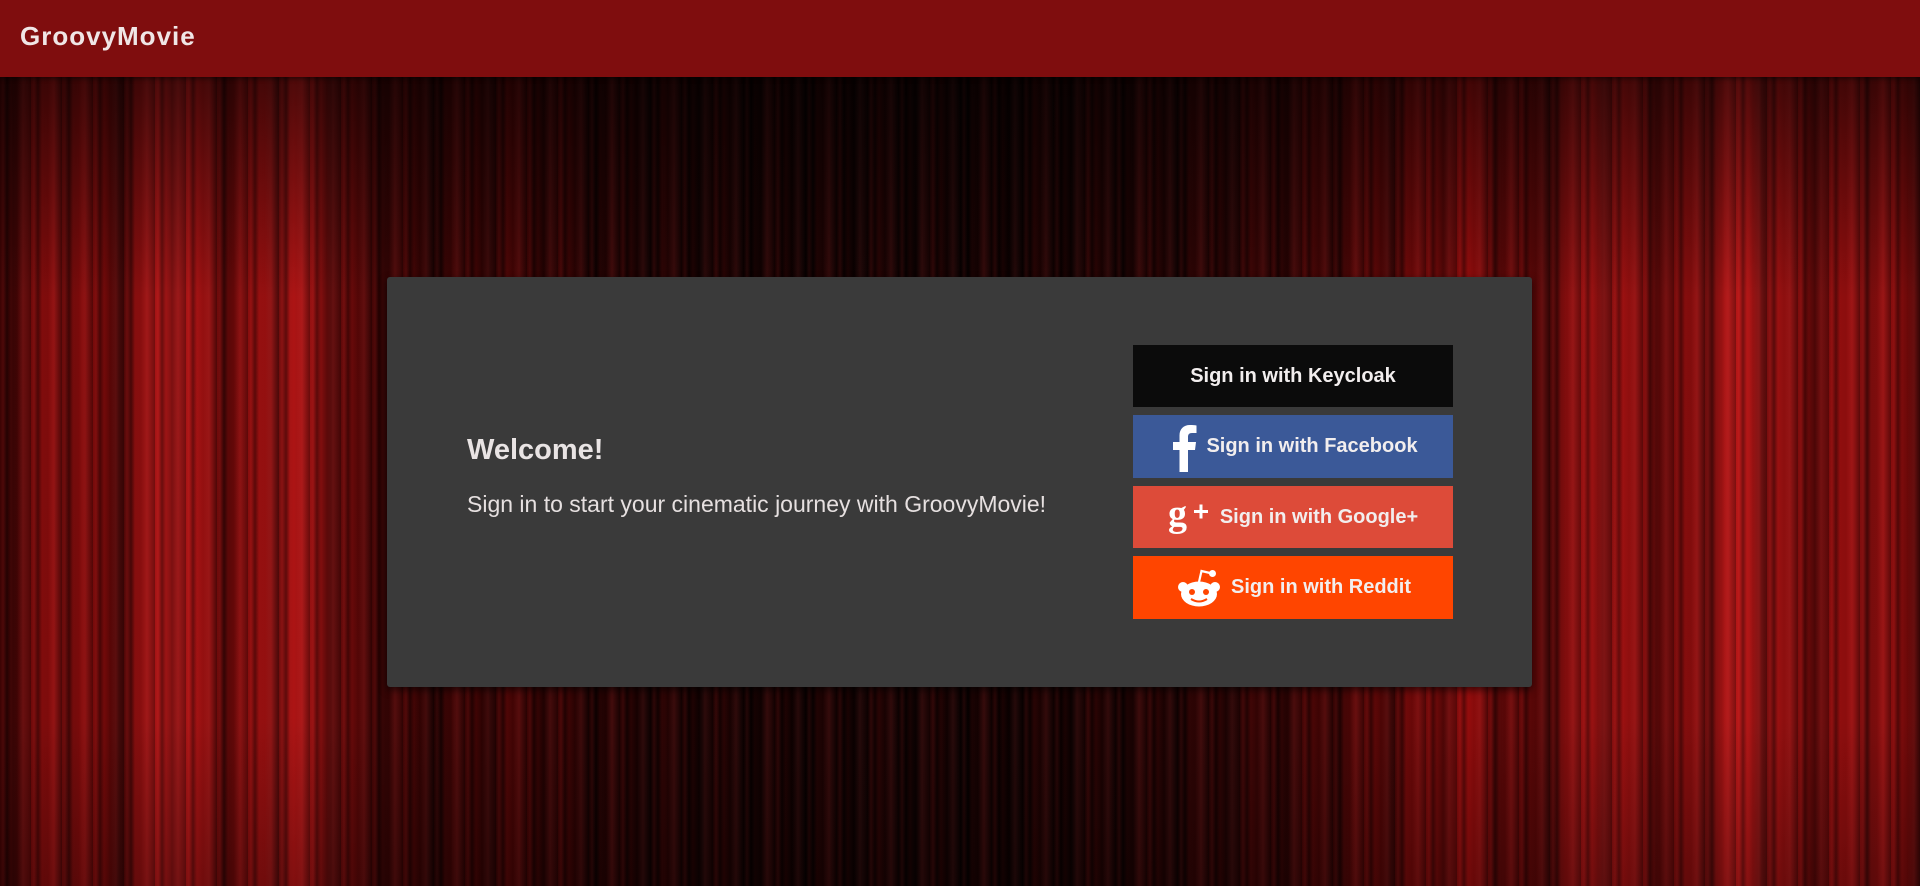  Describe the element at coordinates (108, 36) in the screenshot. I see `app-title: GroovyMovie` at that location.